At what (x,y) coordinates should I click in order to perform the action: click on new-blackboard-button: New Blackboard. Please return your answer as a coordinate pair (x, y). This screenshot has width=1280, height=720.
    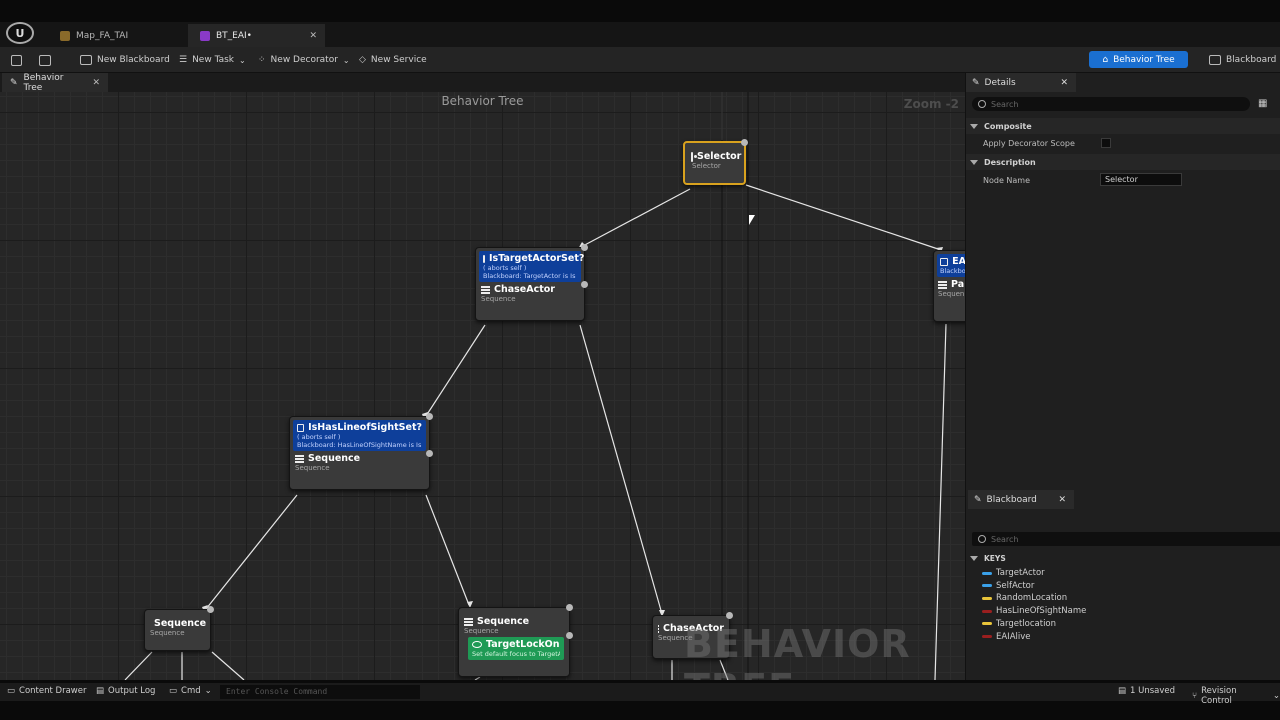
    Looking at the image, I should click on (125, 60).